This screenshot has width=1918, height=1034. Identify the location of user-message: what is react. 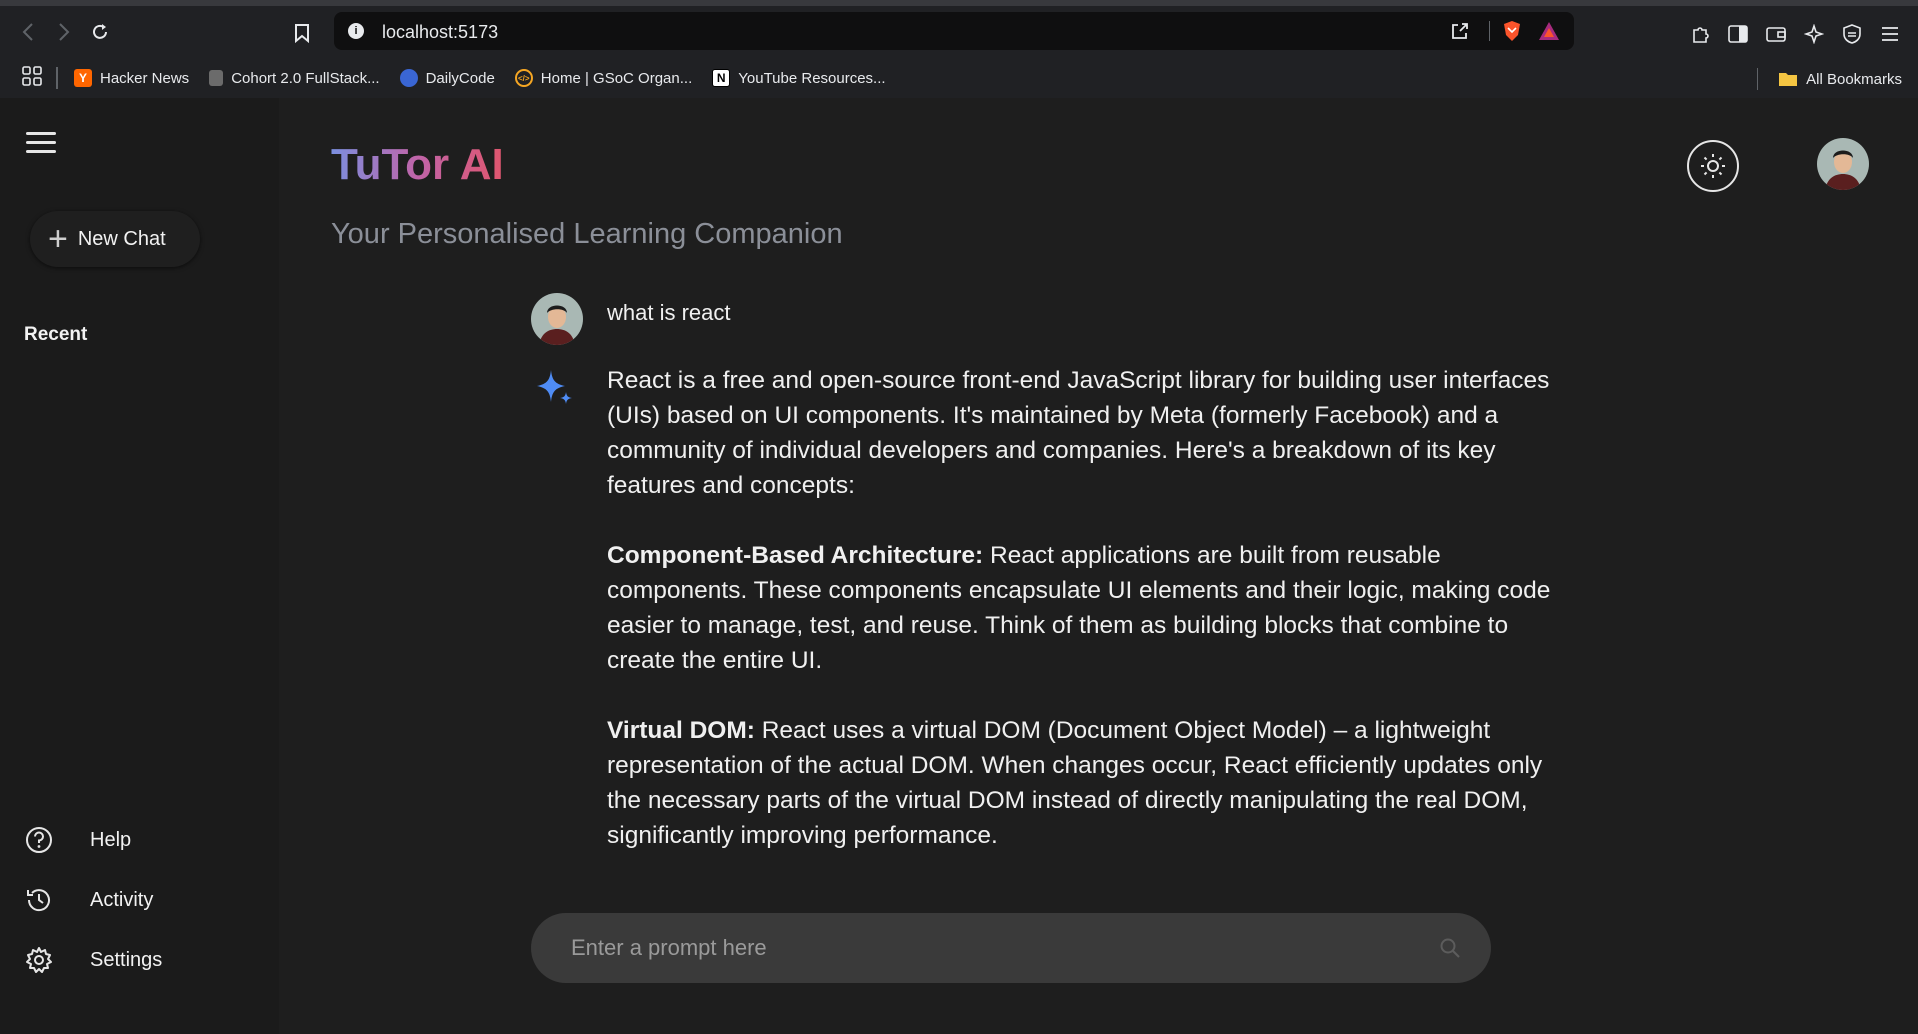
(631, 319).